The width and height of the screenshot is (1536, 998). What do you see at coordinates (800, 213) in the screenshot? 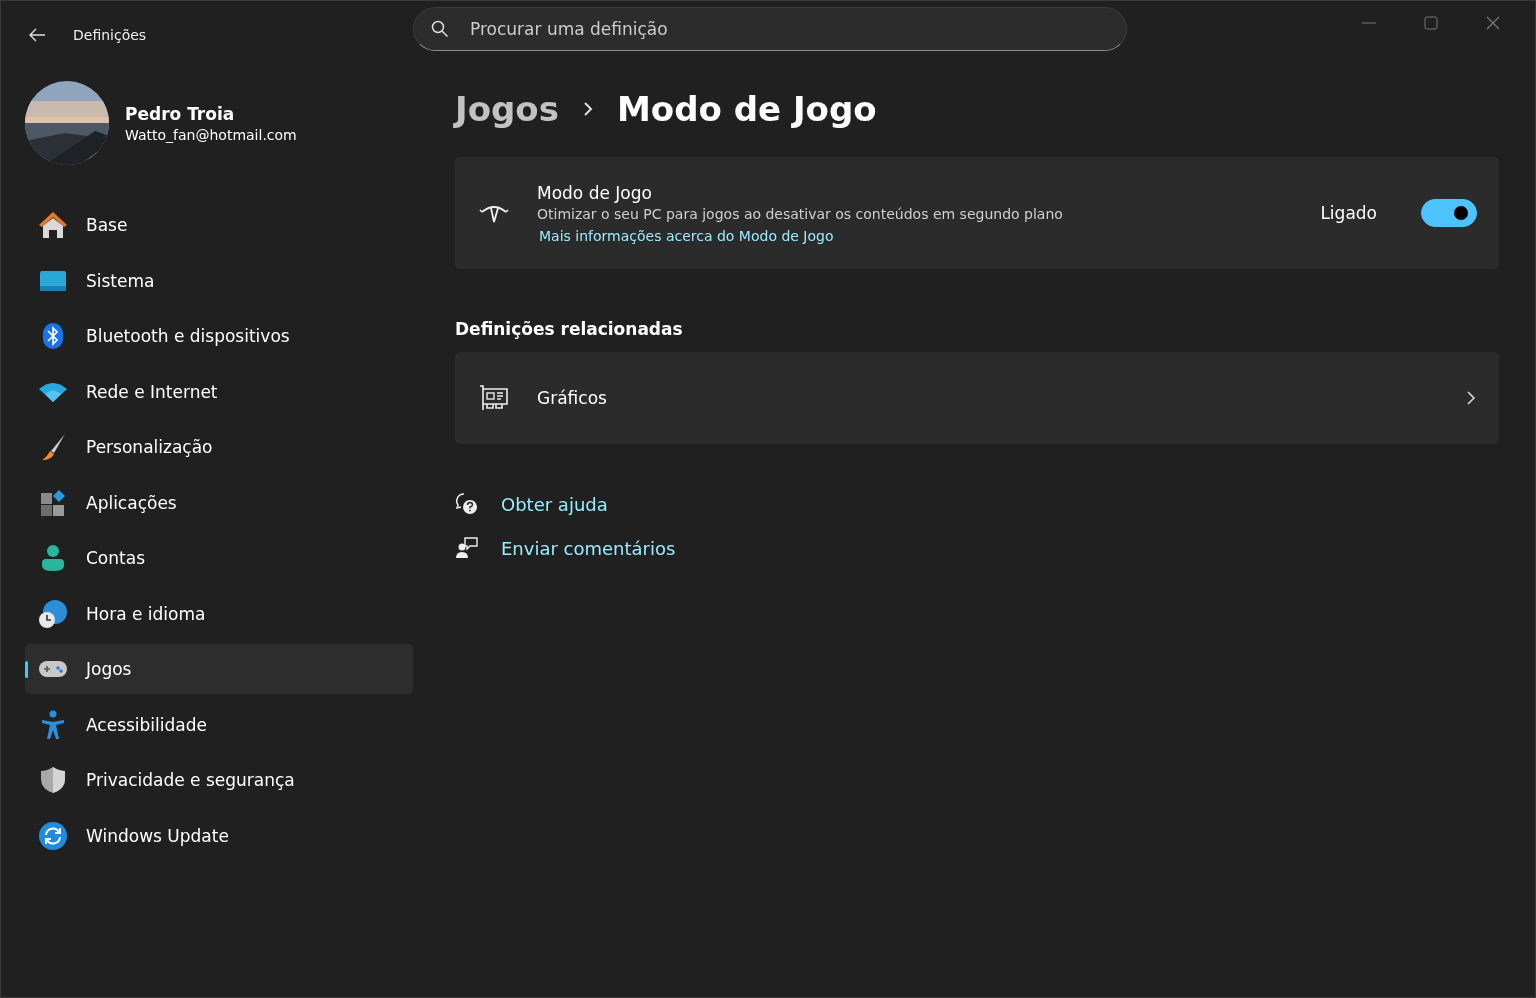
I see `setting-description: Otimizar o seu PC para jogos ao desativar os conteúdos em segundo plano` at bounding box center [800, 213].